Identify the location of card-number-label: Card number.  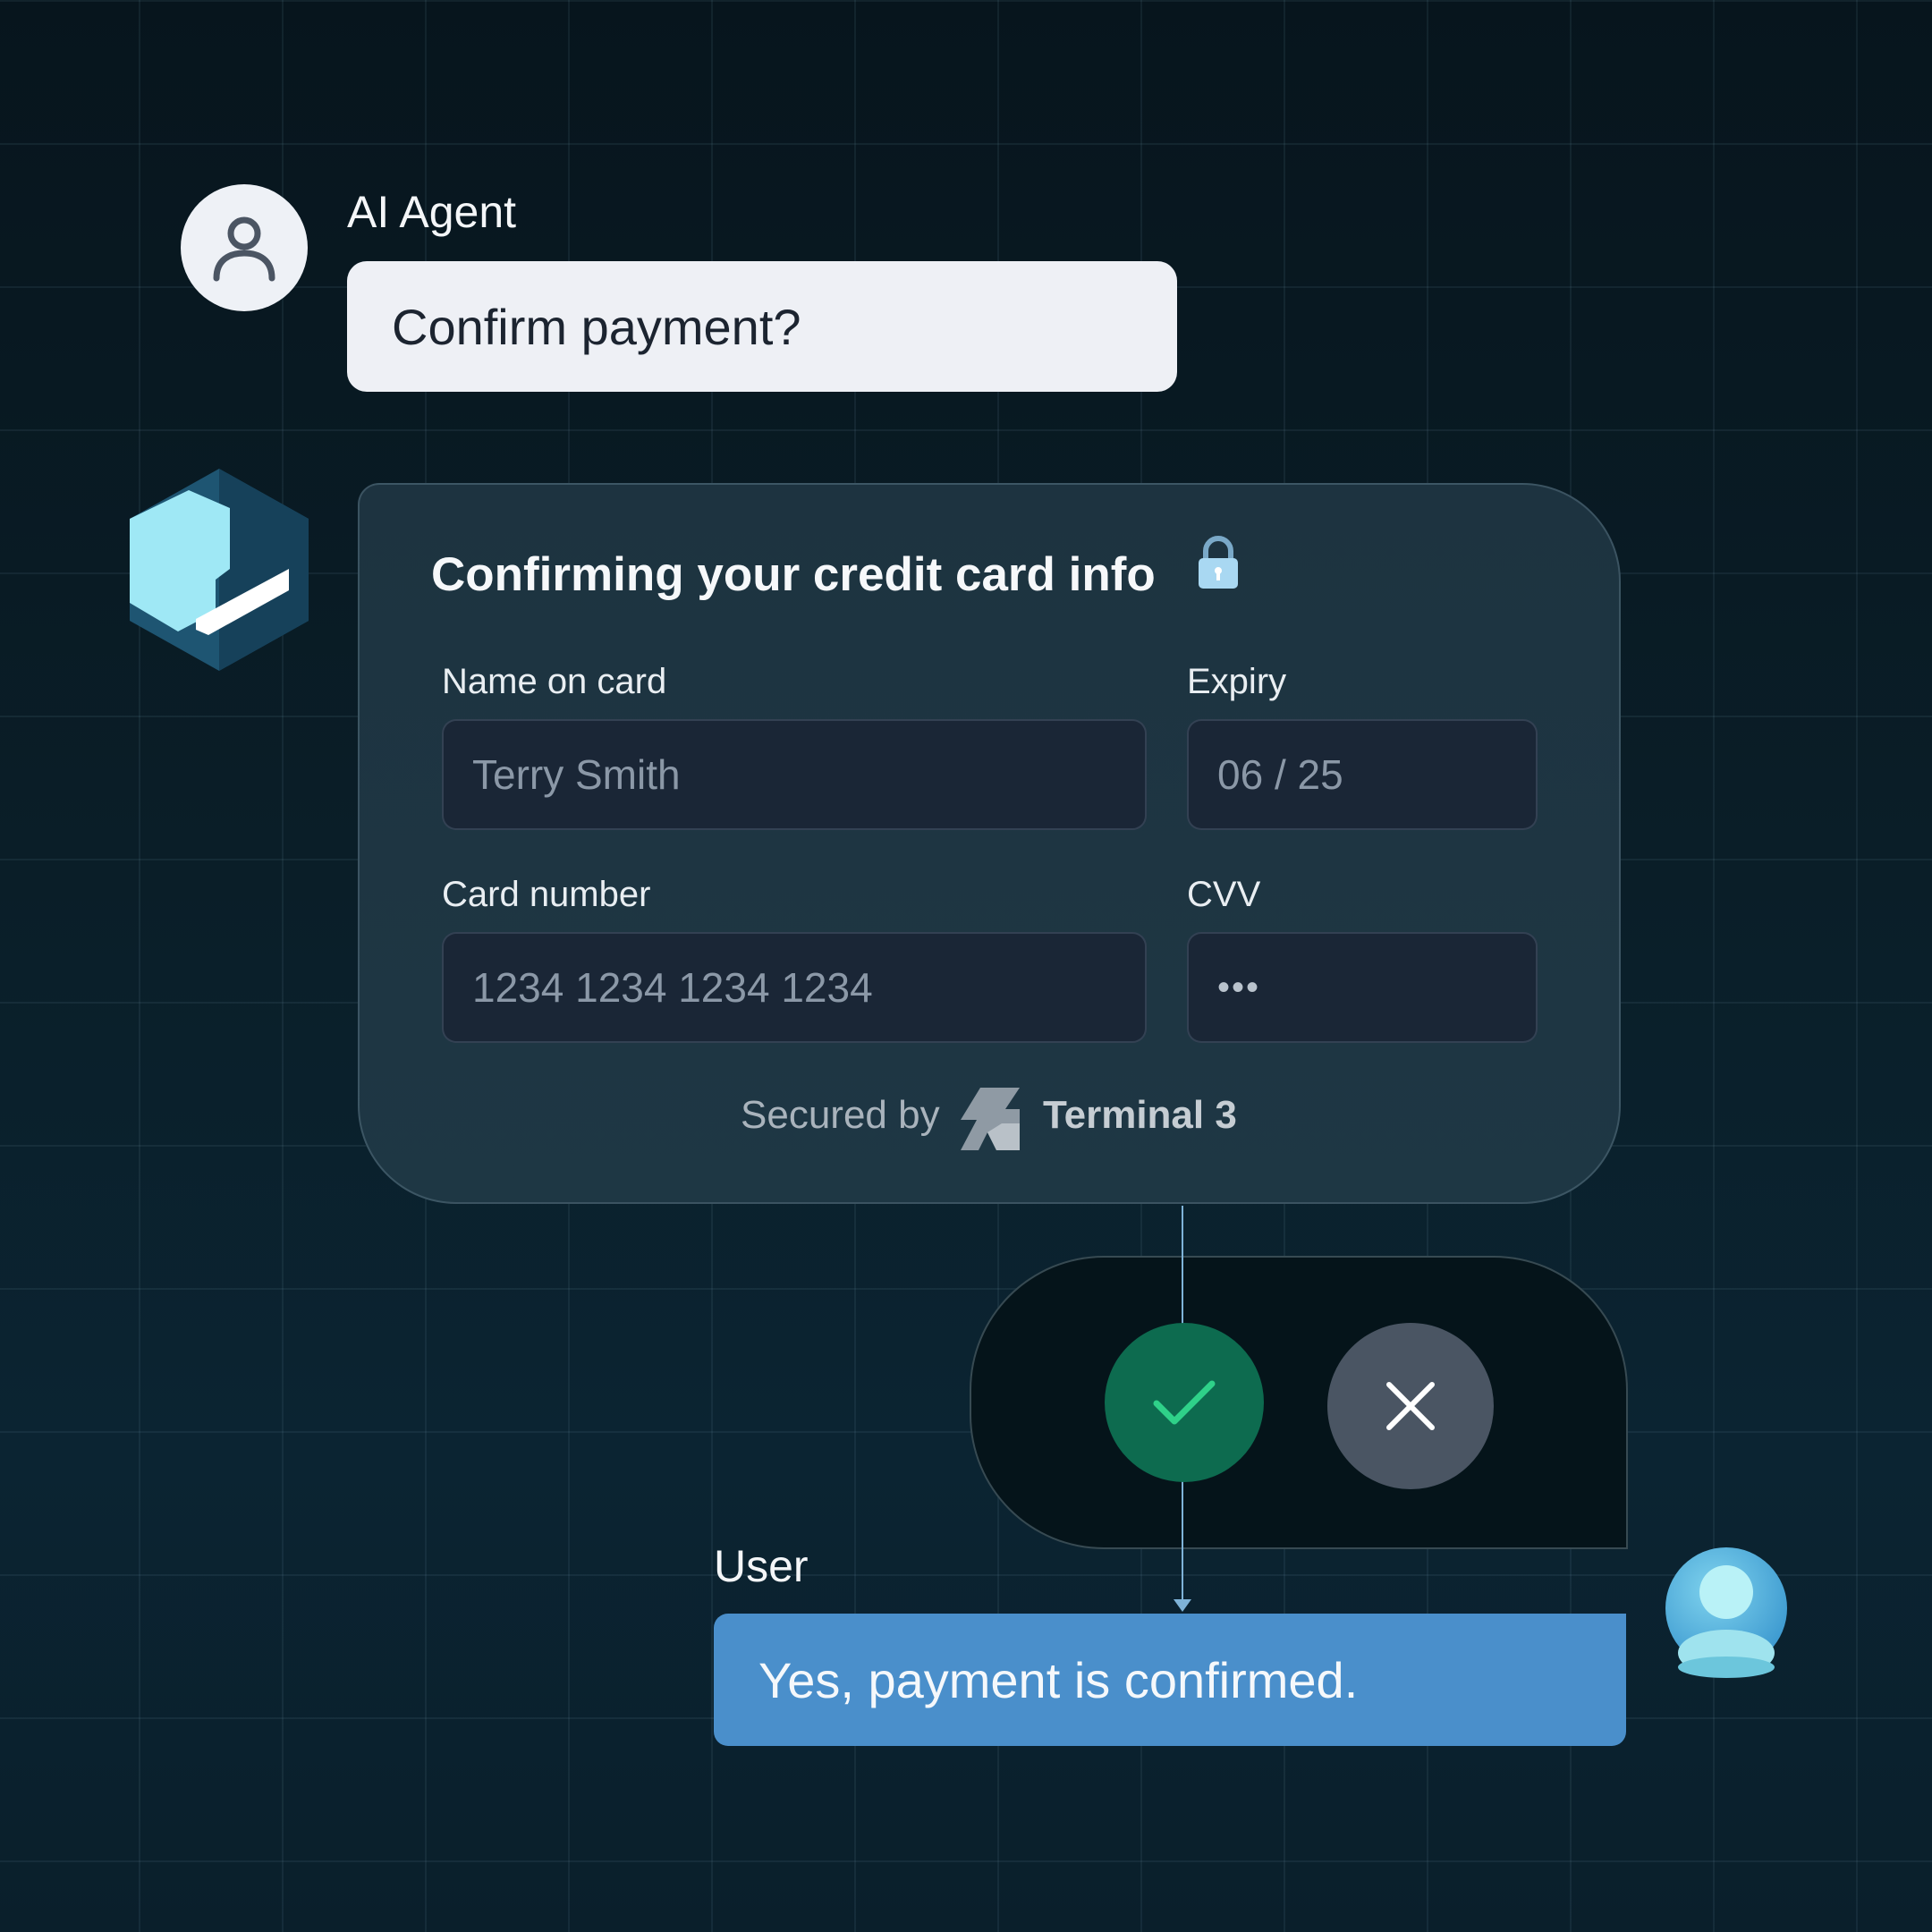
(546, 894).